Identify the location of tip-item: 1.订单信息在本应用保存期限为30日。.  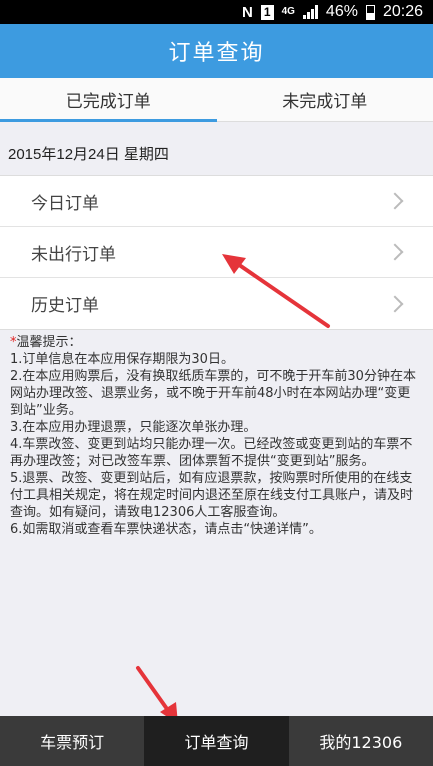
(122, 359).